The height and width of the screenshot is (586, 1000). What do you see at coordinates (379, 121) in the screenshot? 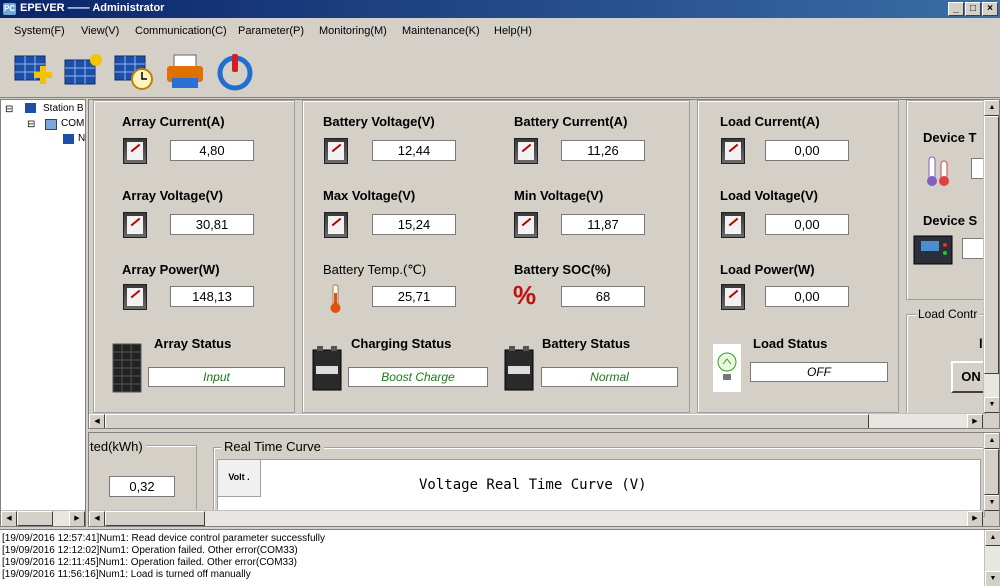
I see `battery-voltage-label: Battery Voltage(V)` at bounding box center [379, 121].